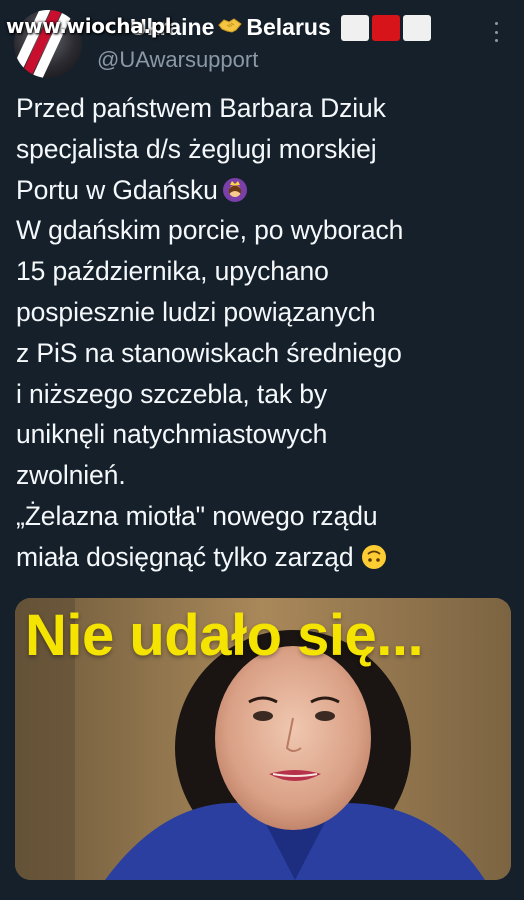  Describe the element at coordinates (201, 108) in the screenshot. I see `tweet-line: Przed państwem Barbara Dziuk` at that location.